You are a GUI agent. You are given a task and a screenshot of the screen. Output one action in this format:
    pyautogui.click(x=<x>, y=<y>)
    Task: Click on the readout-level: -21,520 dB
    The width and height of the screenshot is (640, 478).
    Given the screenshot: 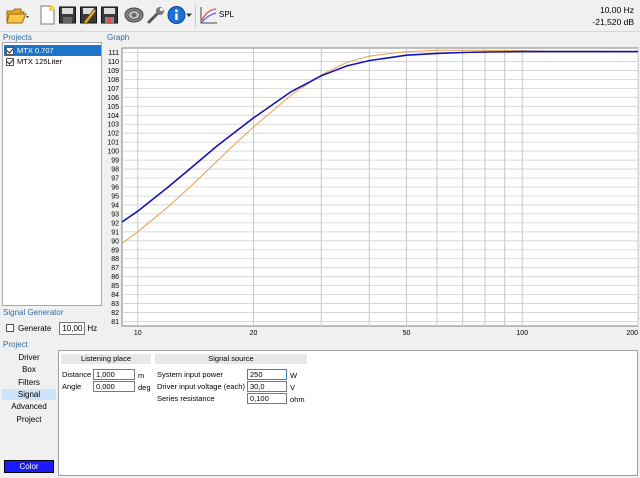 What is the action you would take?
    pyautogui.click(x=613, y=22)
    